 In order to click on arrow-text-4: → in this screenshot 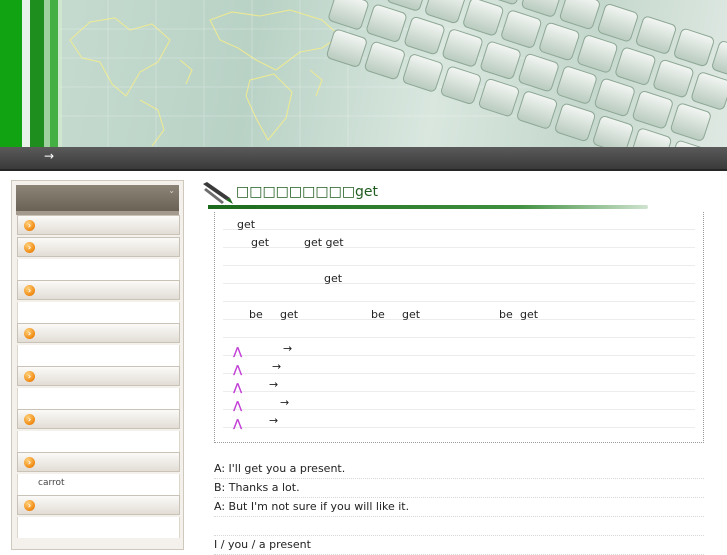, I will do `click(285, 402)`.